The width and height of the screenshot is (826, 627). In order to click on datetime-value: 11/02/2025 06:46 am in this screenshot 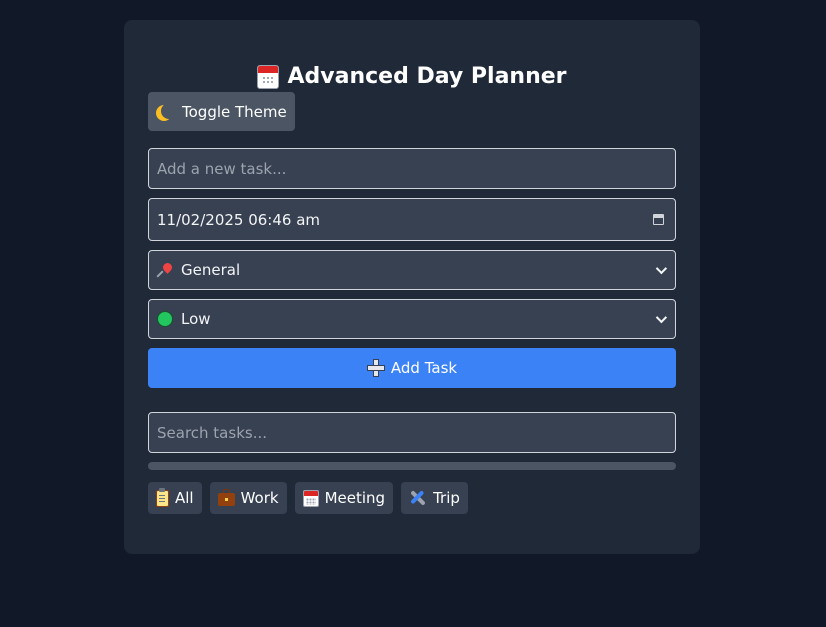, I will do `click(239, 219)`.